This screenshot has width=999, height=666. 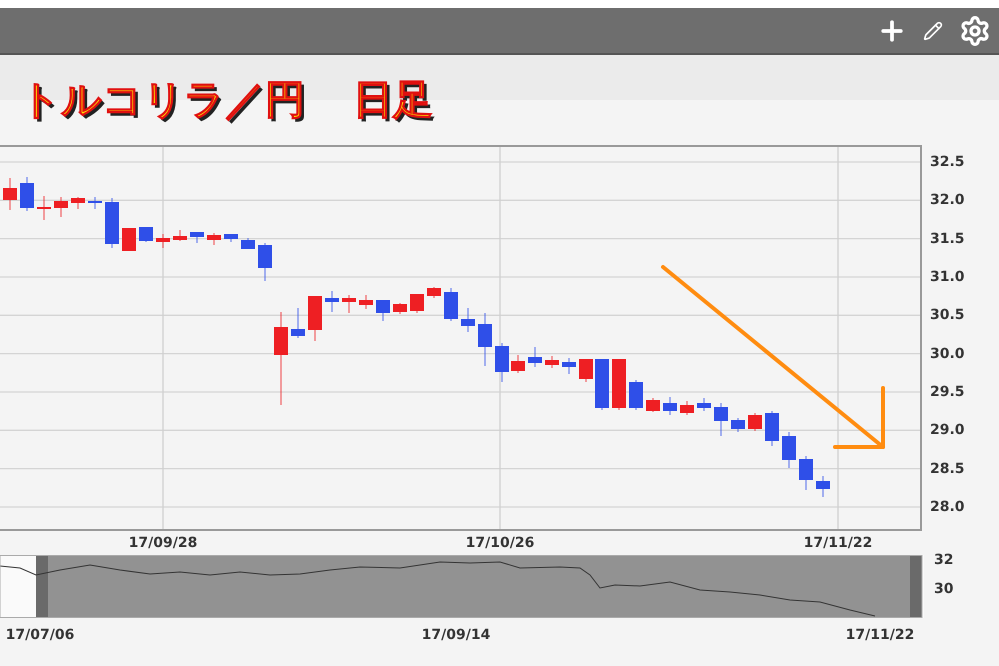 I want to click on navigator-x-label: 17/09/14, so click(x=456, y=635).